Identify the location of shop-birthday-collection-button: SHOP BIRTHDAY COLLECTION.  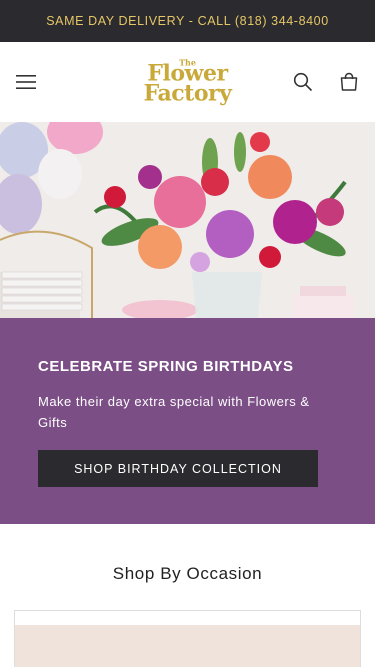
(178, 468).